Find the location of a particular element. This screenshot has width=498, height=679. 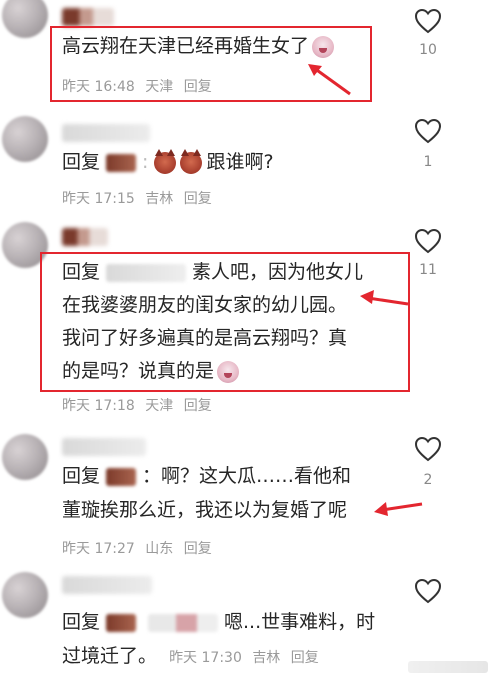

comment-text: 回复 嗯...世事难料，时 is located at coordinates (219, 622).